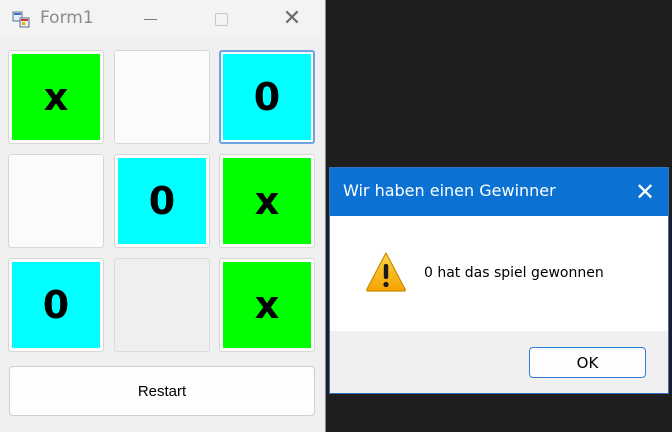  I want to click on cell-5: 0, so click(162, 201).